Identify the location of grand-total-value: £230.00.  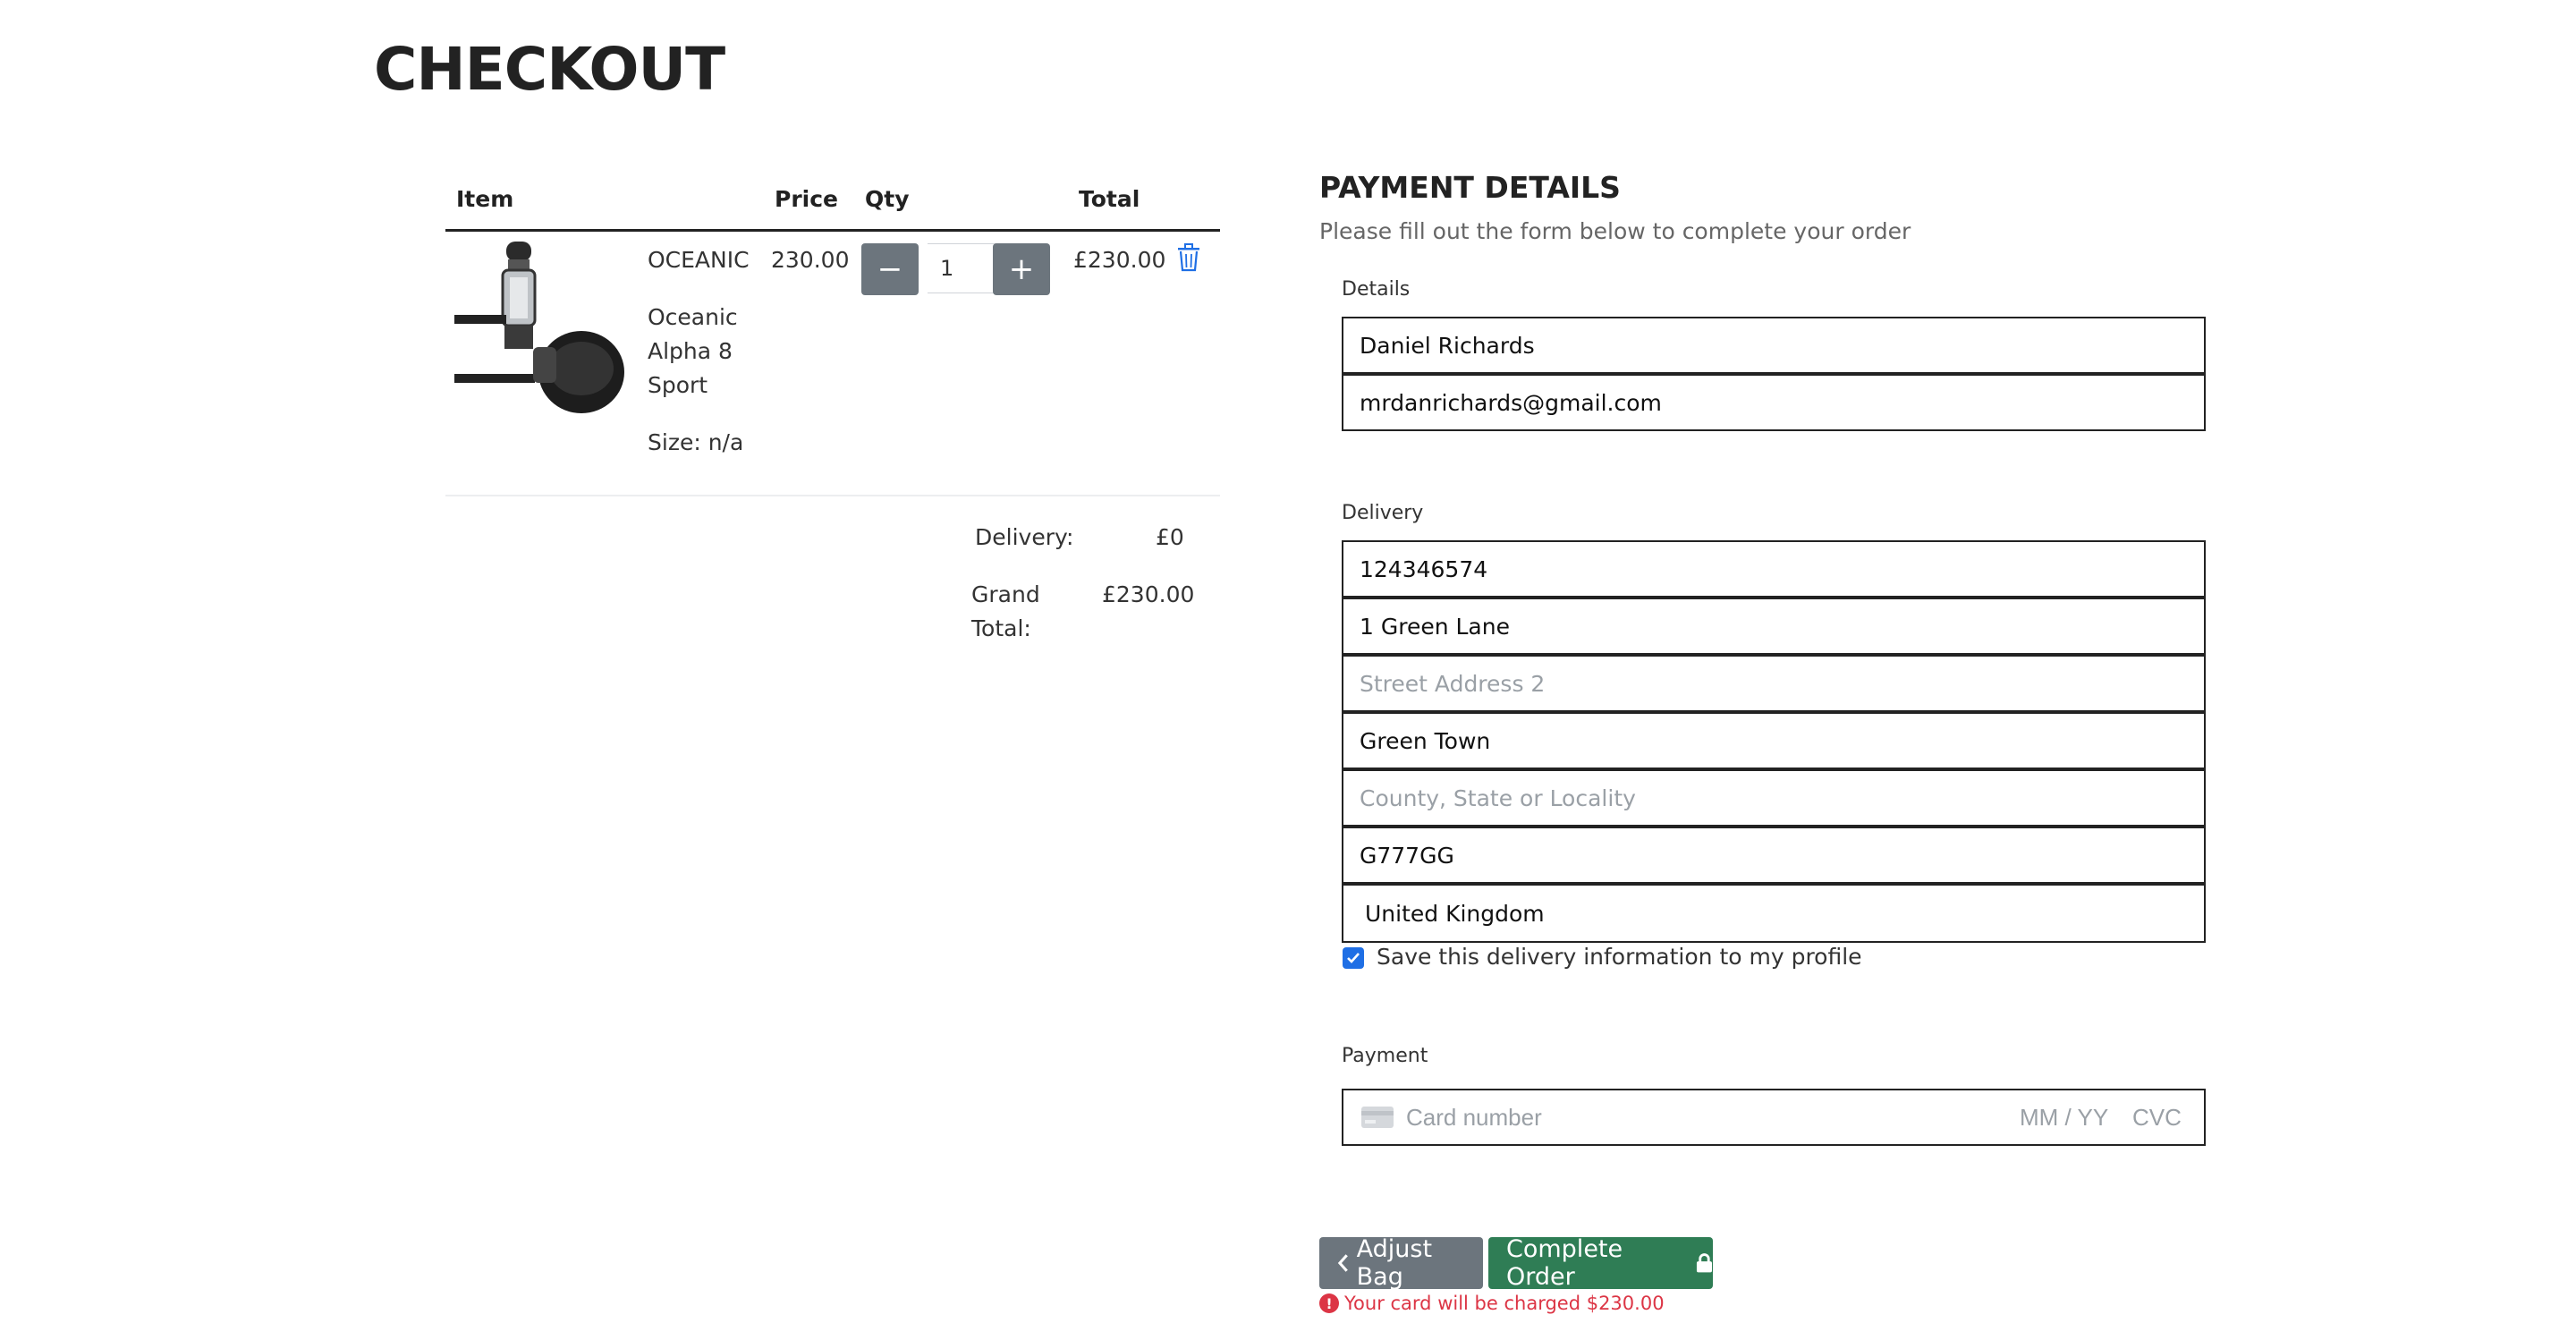
(1148, 594).